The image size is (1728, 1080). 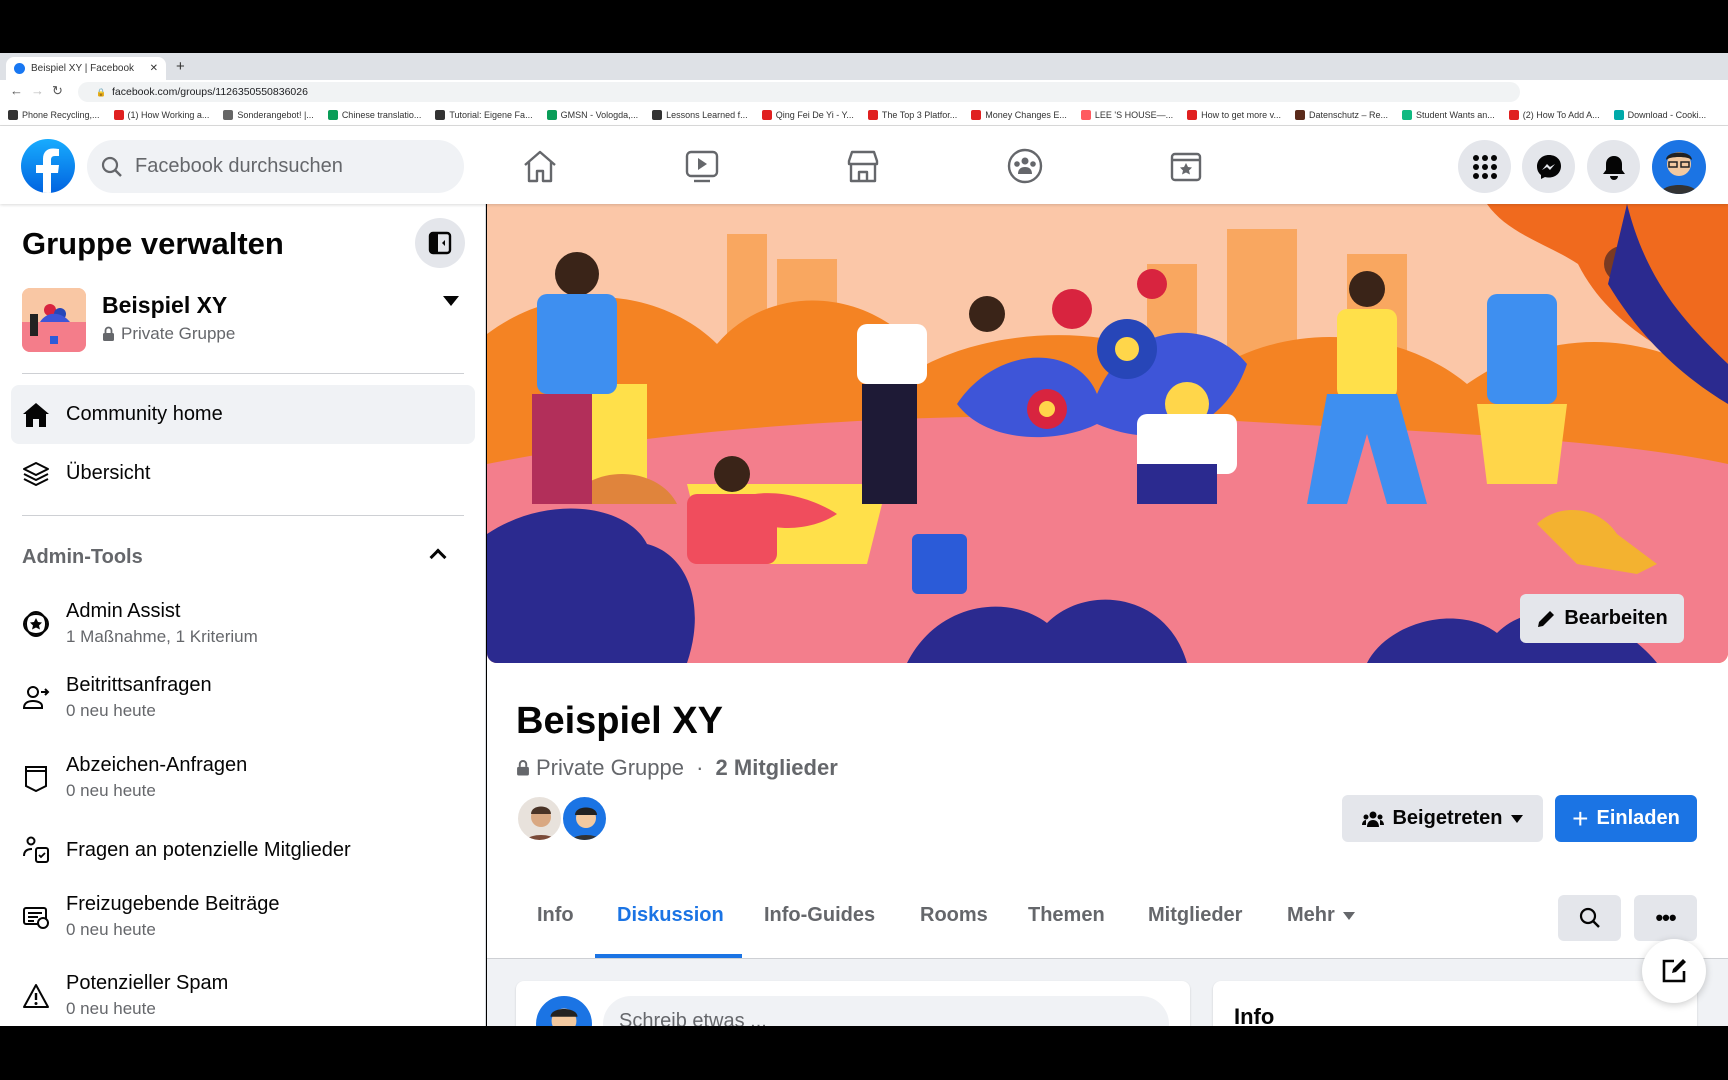 What do you see at coordinates (1321, 915) in the screenshot?
I see `tab-more: Mehr` at bounding box center [1321, 915].